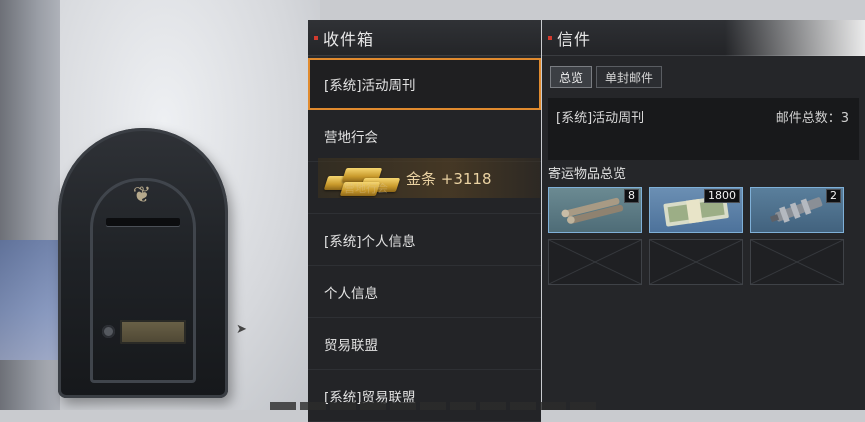 The height and width of the screenshot is (422, 865). What do you see at coordinates (812, 118) in the screenshot?
I see `mail-count: 邮件总数：3` at bounding box center [812, 118].